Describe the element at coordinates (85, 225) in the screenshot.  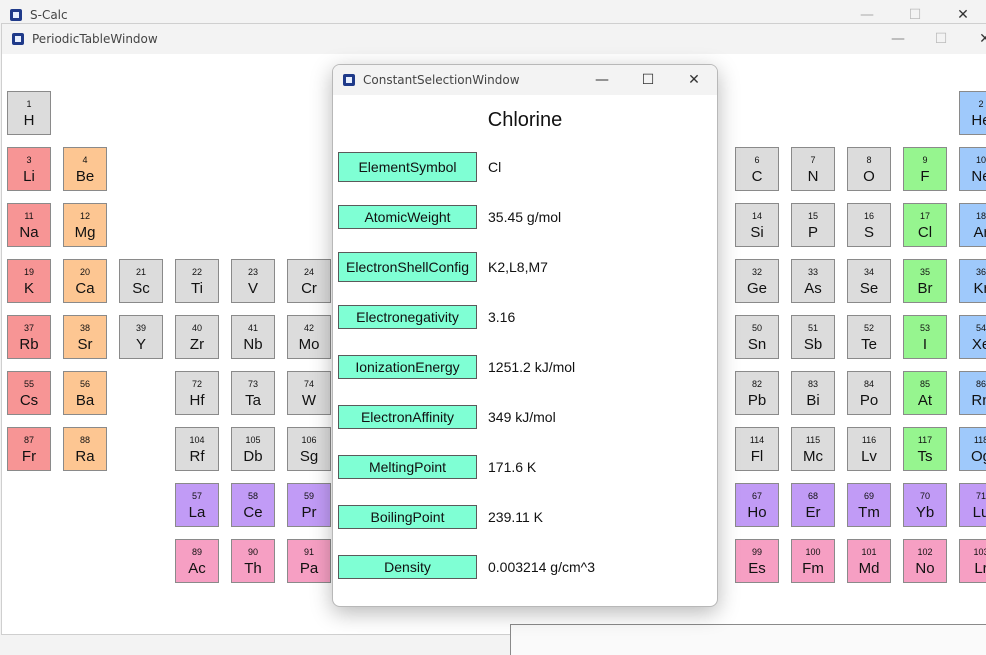
I see `element-cell-mg: 12 Mg` at that location.